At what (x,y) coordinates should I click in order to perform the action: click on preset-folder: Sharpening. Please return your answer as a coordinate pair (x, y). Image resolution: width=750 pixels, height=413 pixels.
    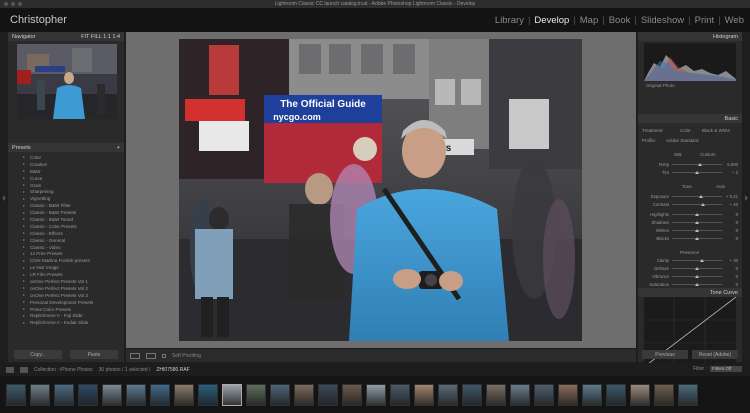
    Looking at the image, I should click on (66, 191).